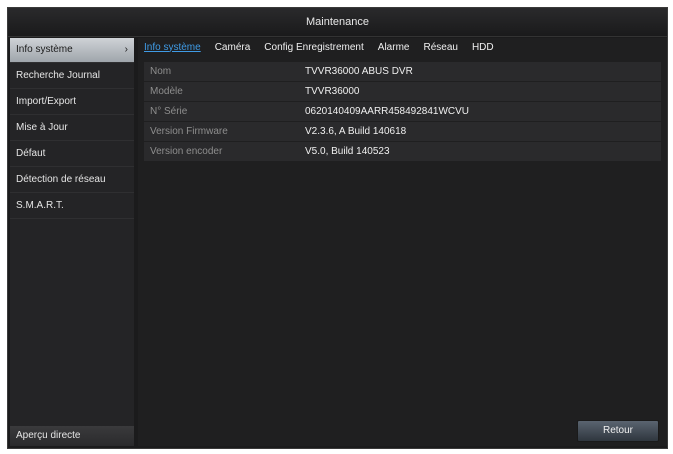 The image size is (673, 454). I want to click on sidebar-item-defaut: Défaut, so click(72, 154).